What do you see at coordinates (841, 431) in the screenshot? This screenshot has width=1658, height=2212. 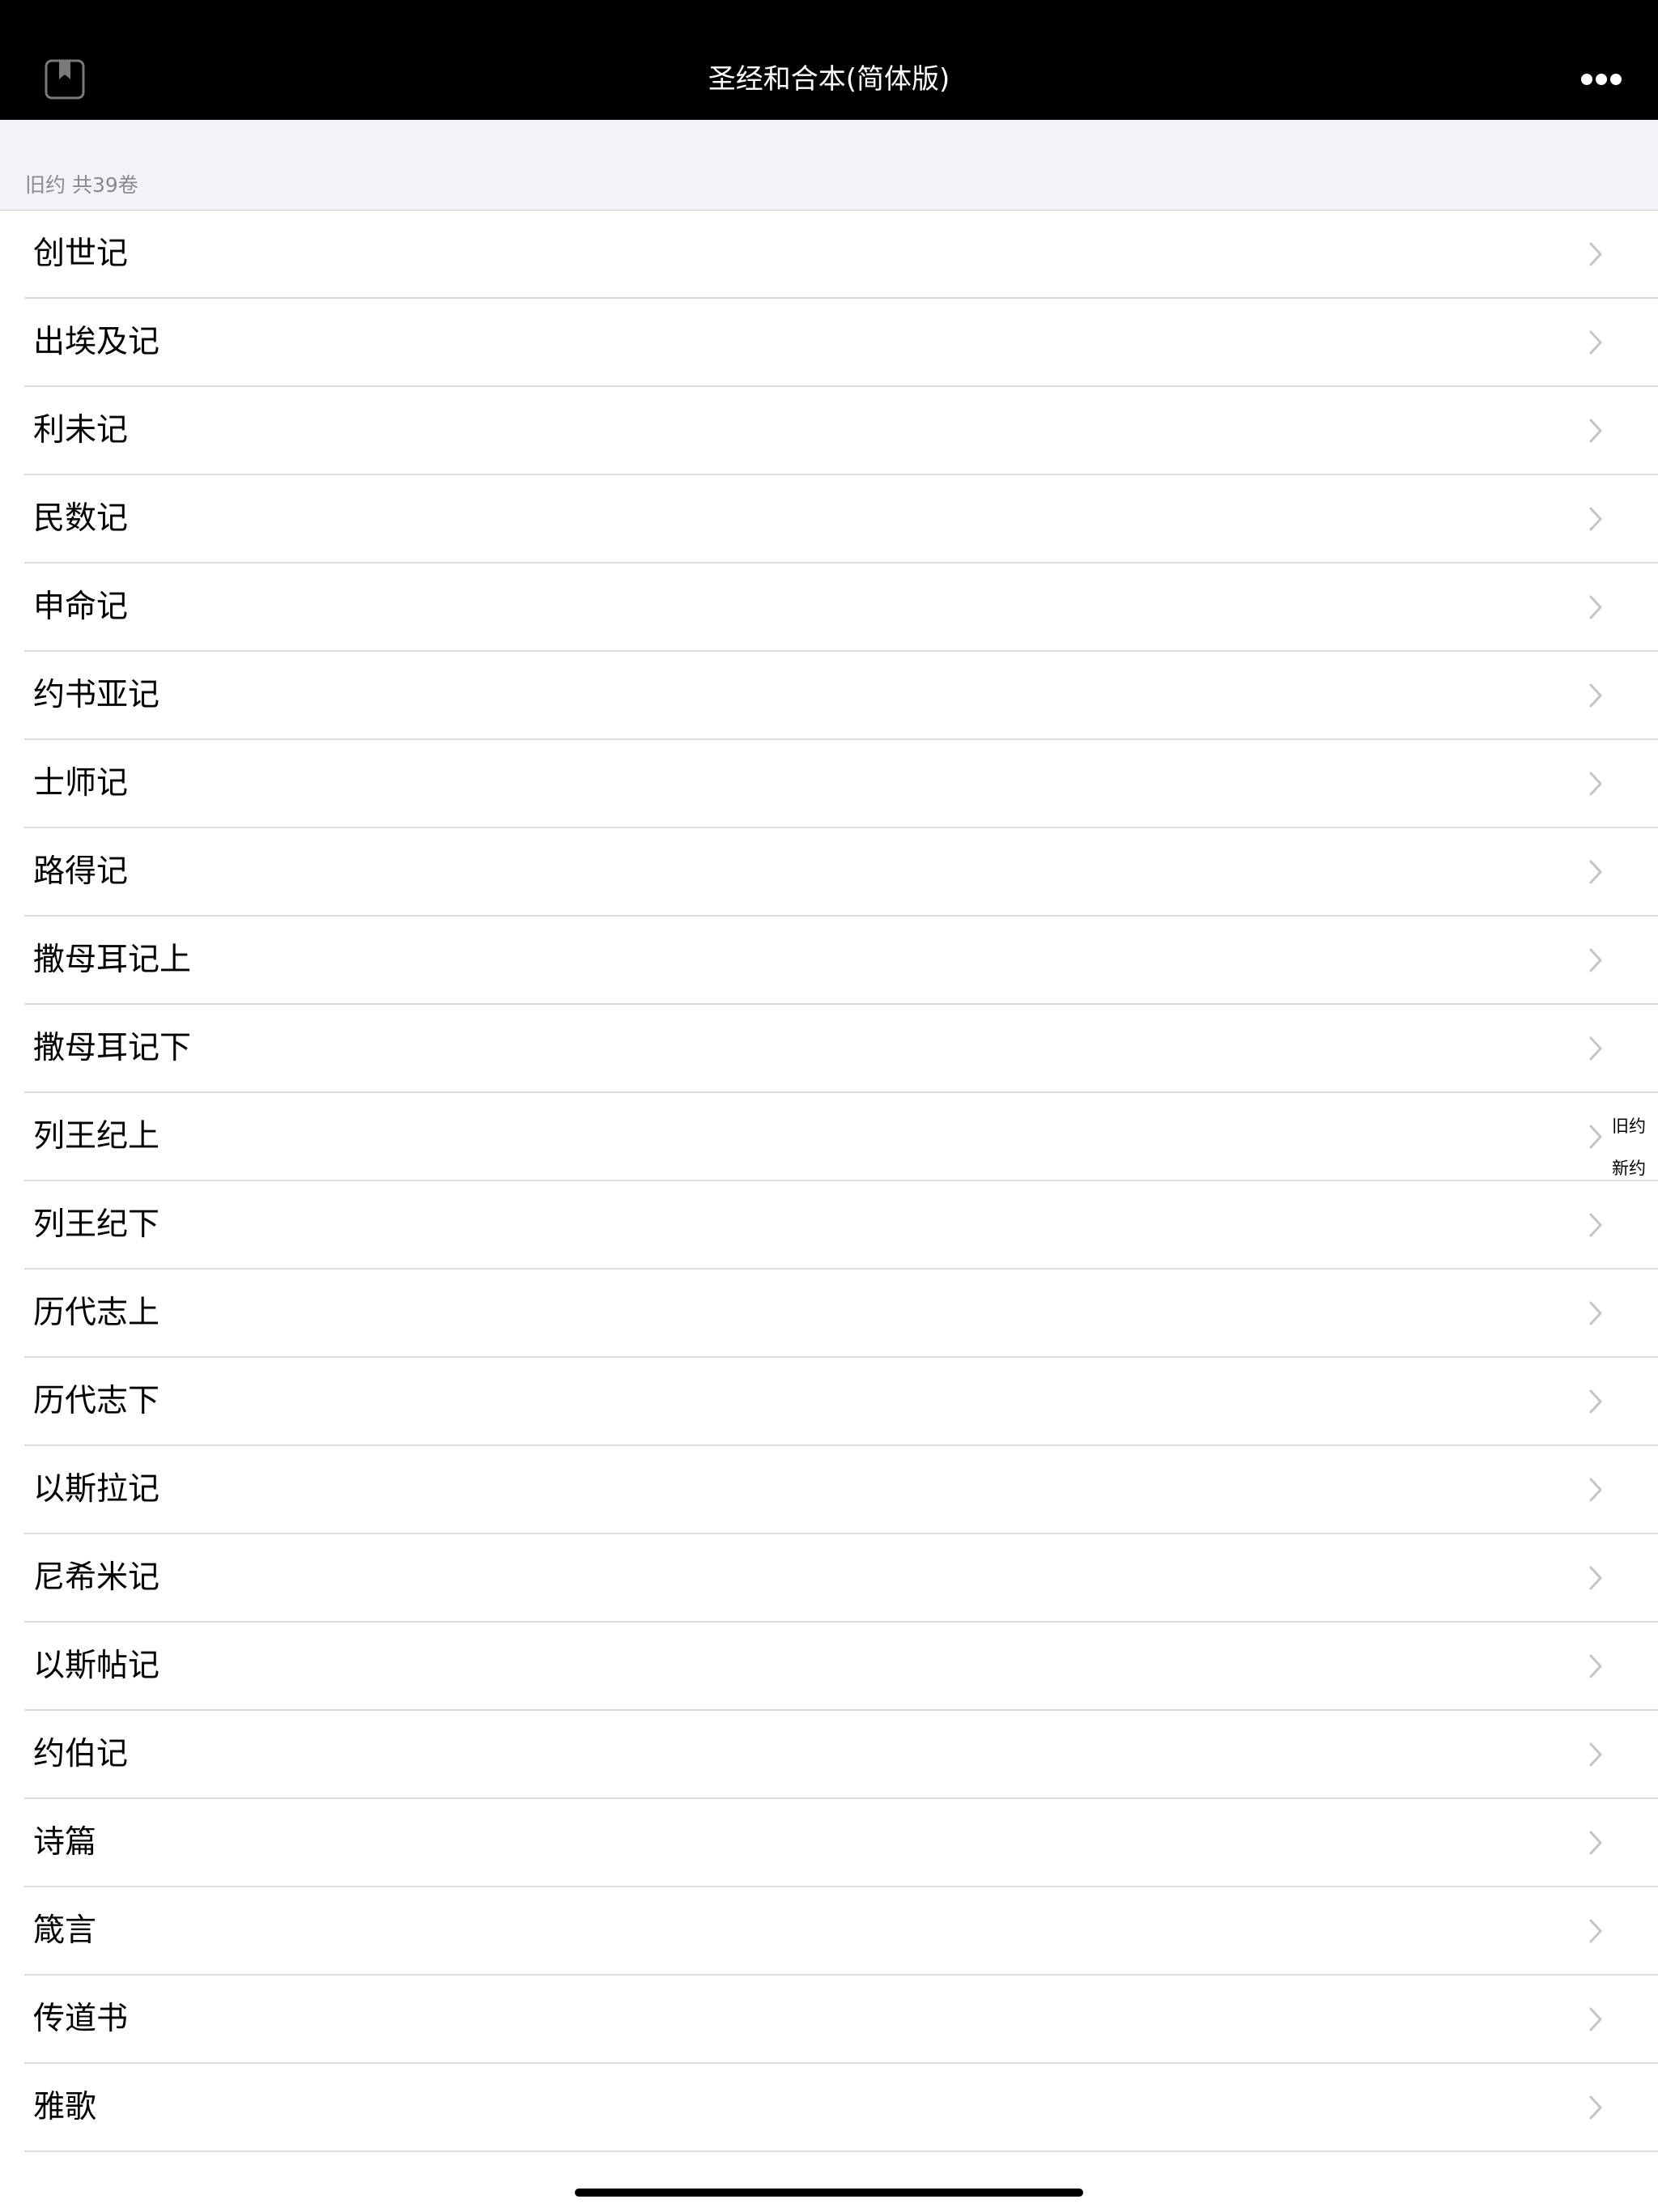 I see `book-row: 利未记` at bounding box center [841, 431].